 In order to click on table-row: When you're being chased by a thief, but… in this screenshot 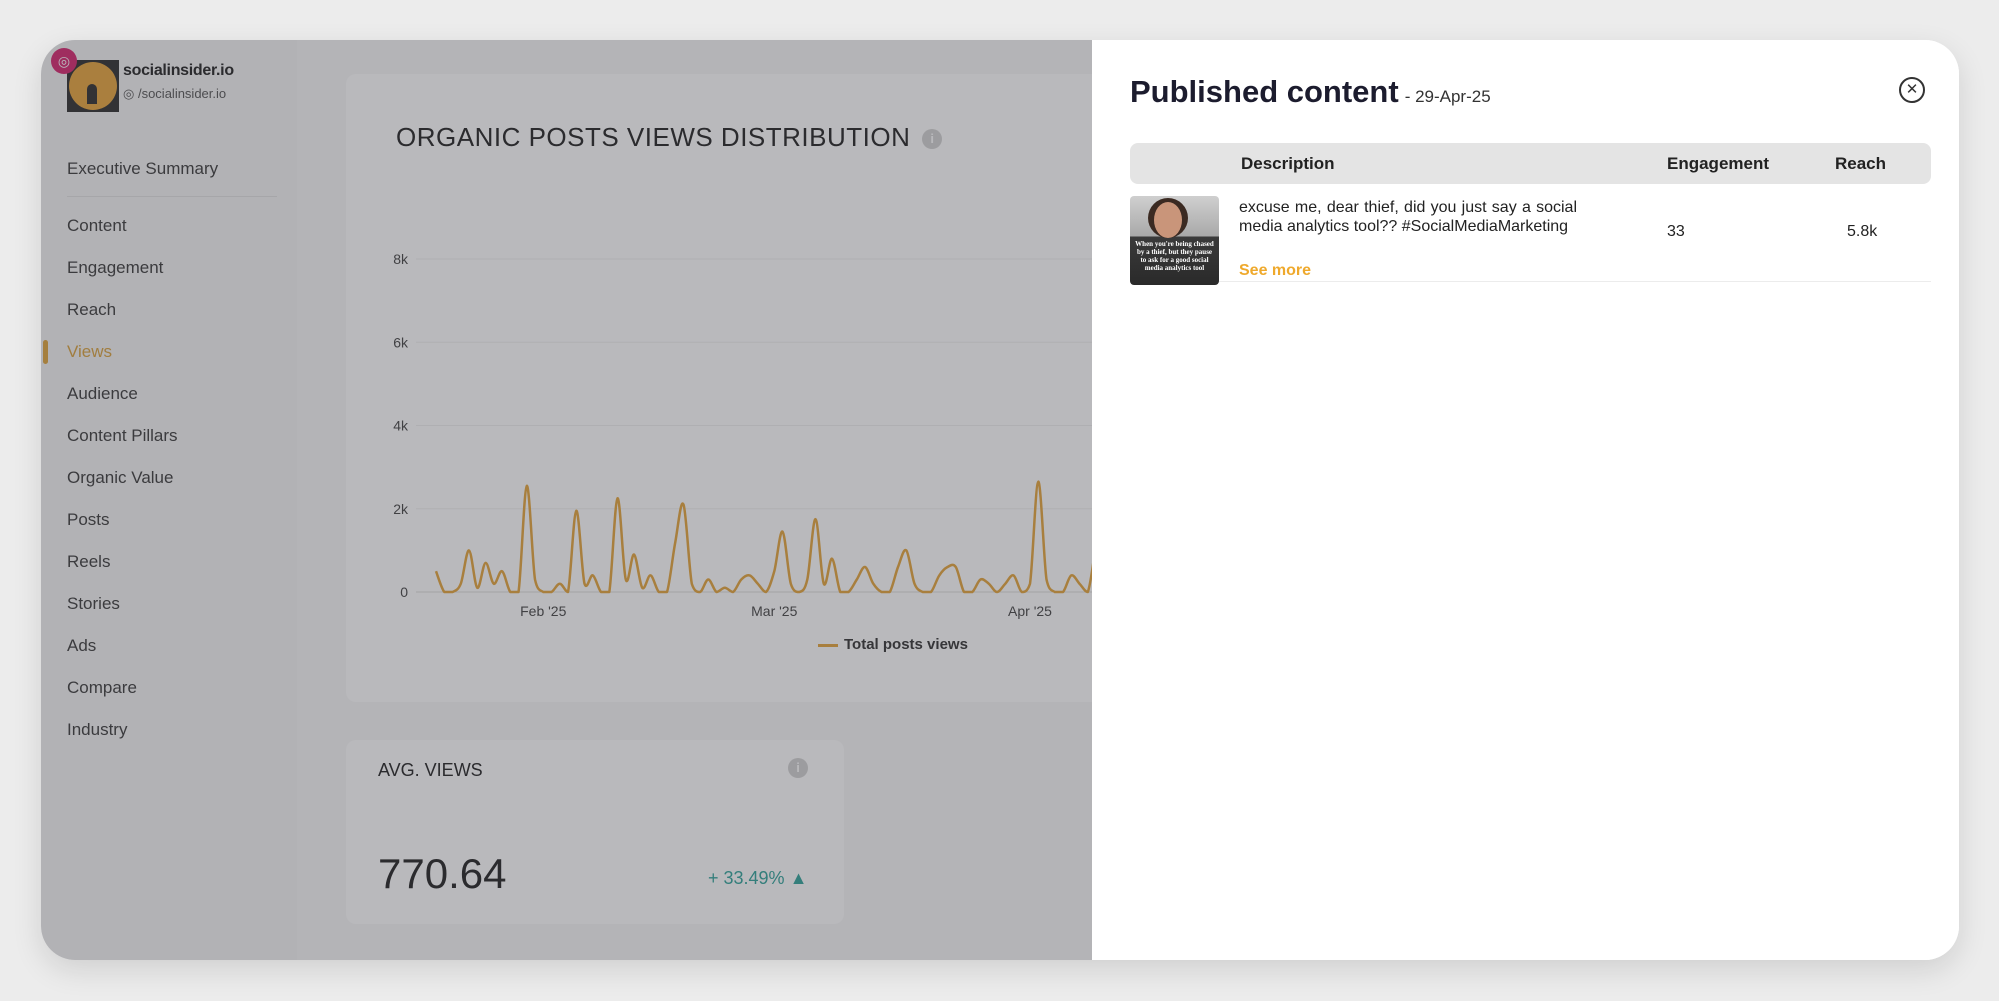, I will do `click(1530, 239)`.